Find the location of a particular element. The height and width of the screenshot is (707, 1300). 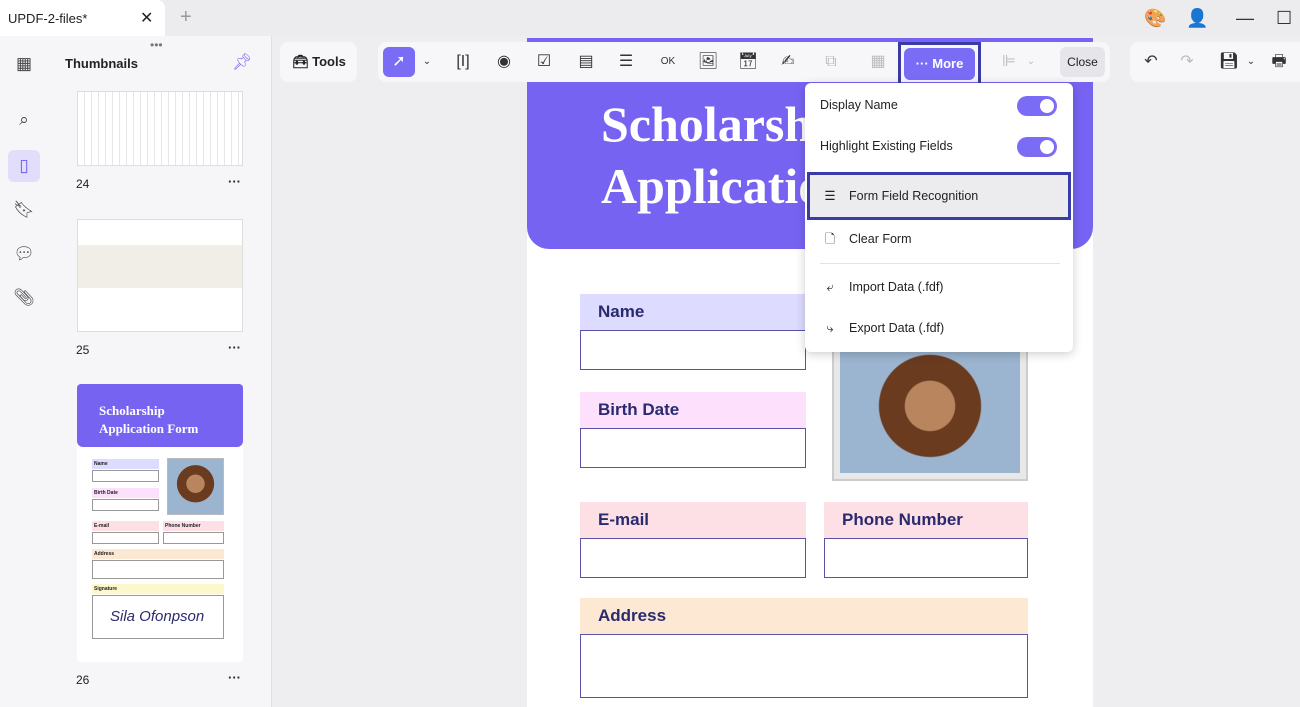

address-label: Address is located at coordinates (804, 616).